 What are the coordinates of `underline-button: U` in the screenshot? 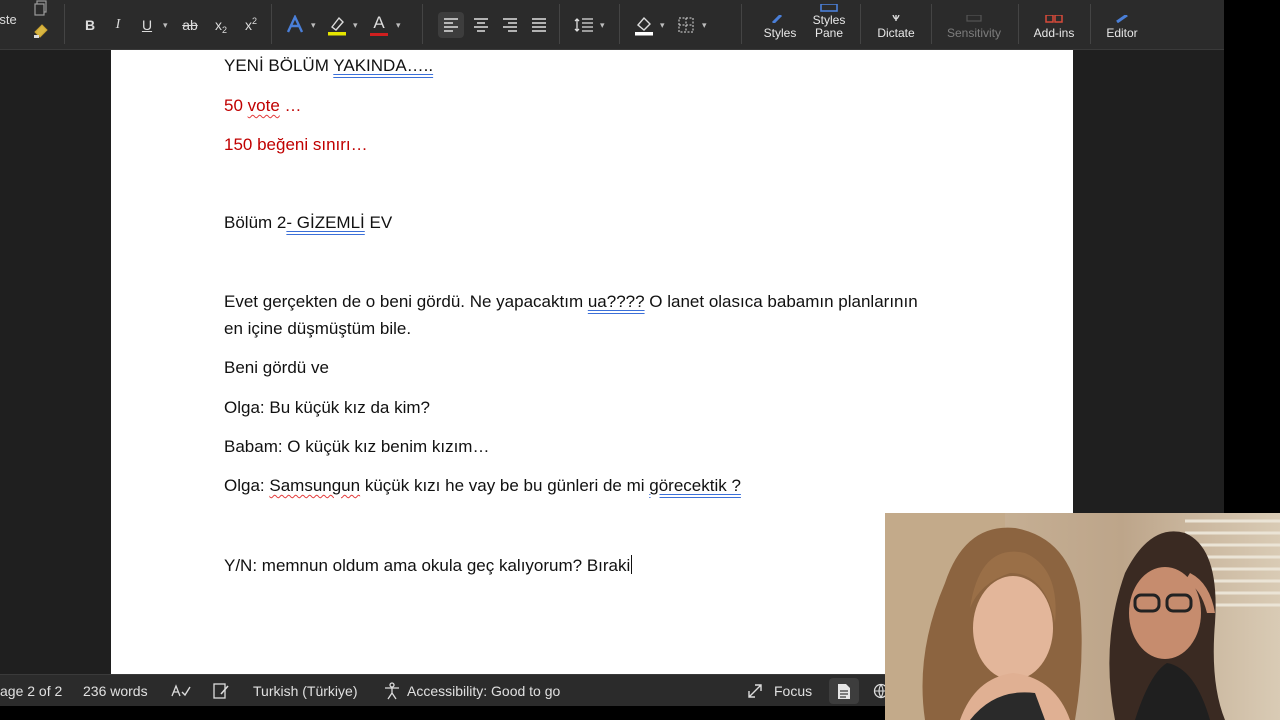 It's located at (147, 25).